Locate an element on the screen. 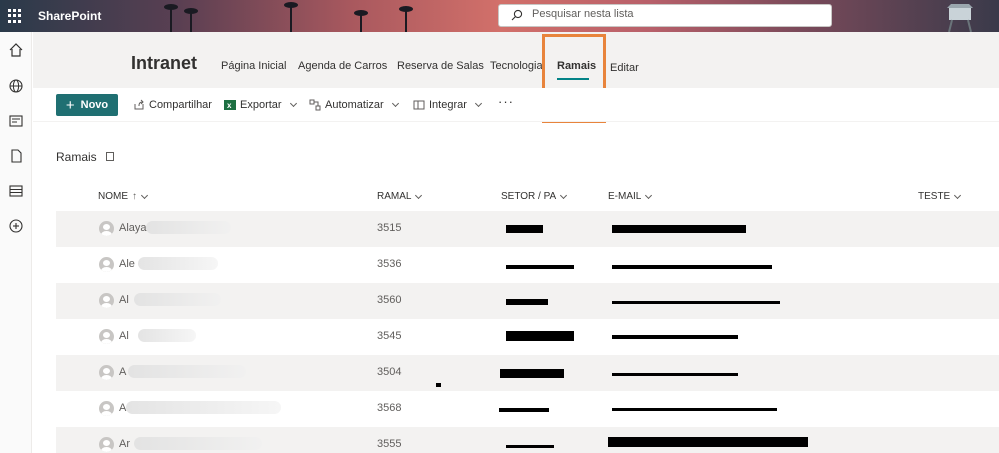  row-name: Ale is located at coordinates (127, 264).